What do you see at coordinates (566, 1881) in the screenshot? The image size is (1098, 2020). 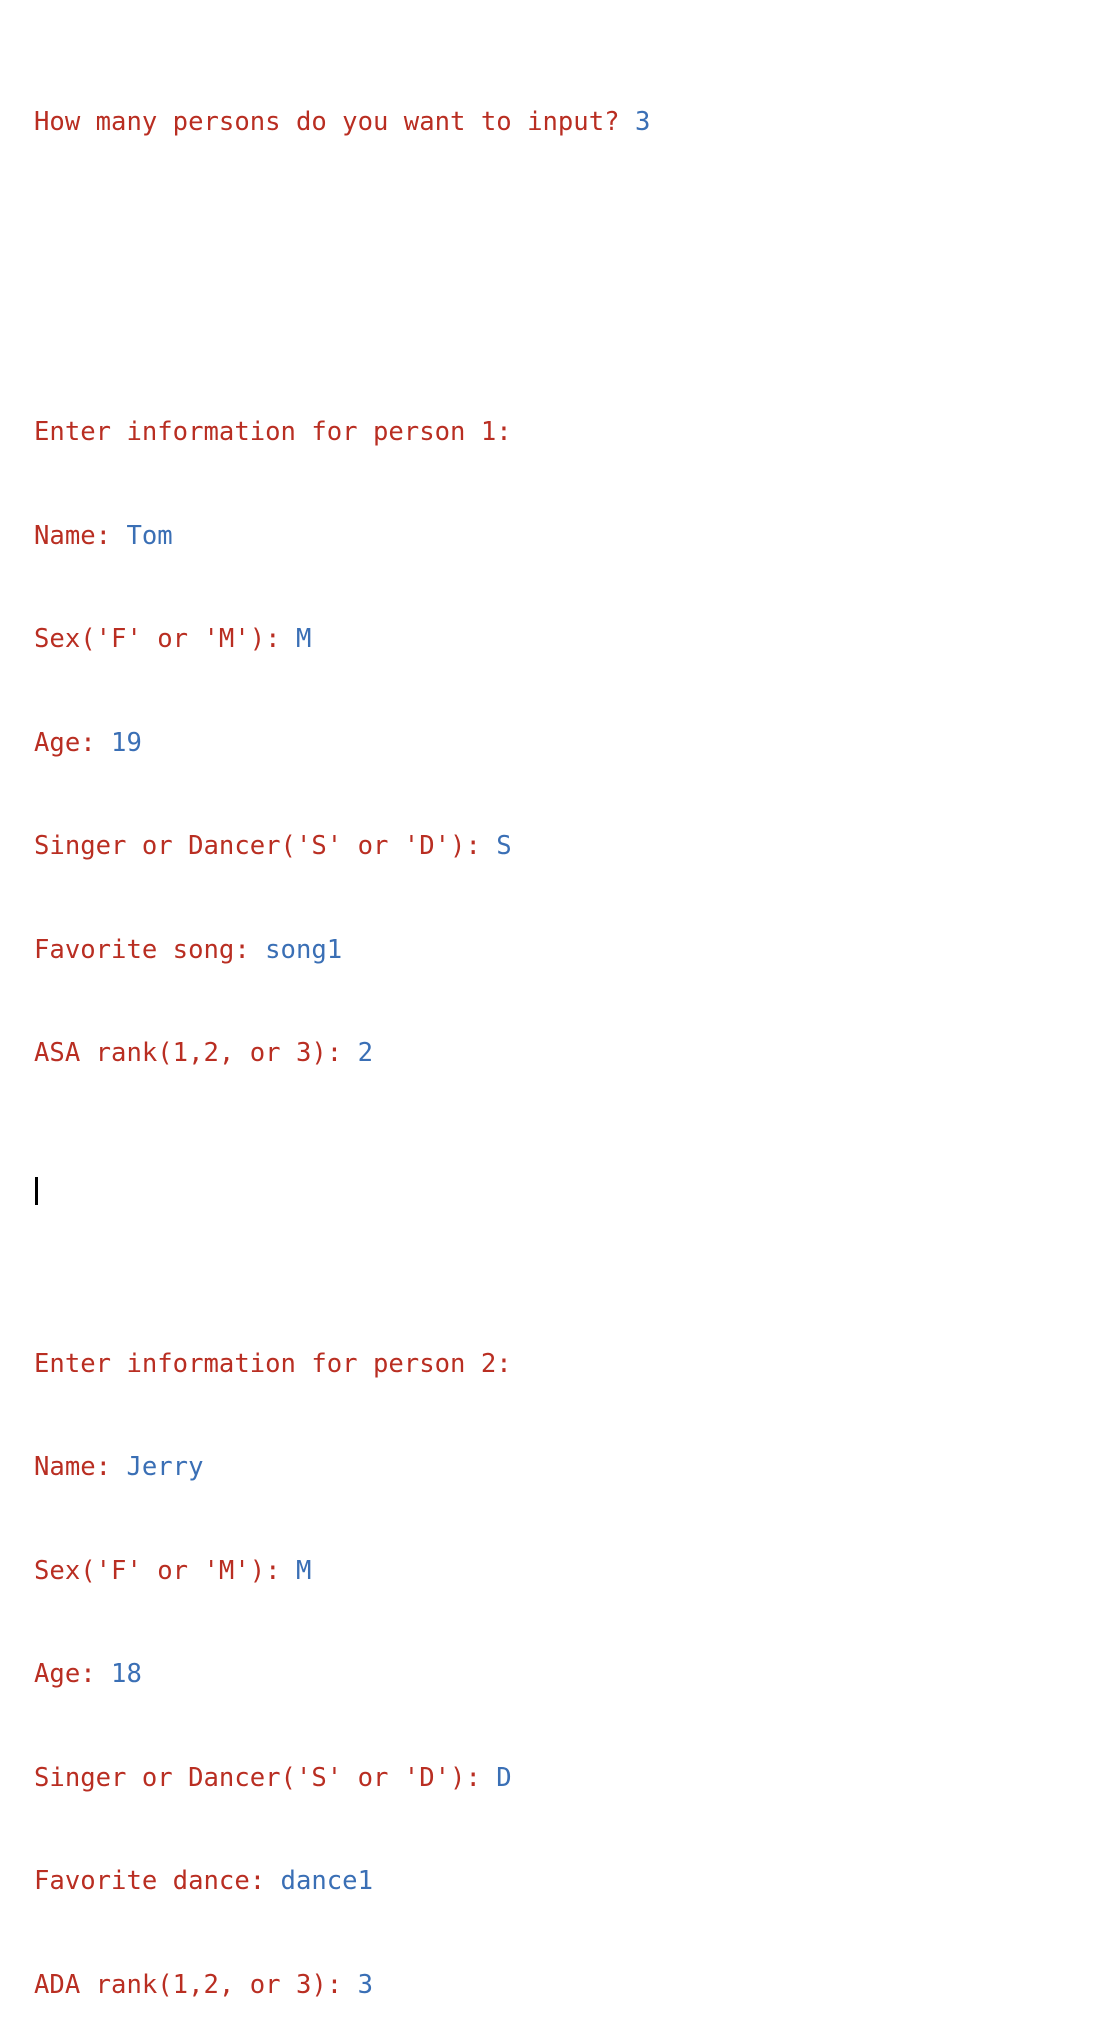 I see `person-favorite-line: Favorite dance: dance1` at bounding box center [566, 1881].